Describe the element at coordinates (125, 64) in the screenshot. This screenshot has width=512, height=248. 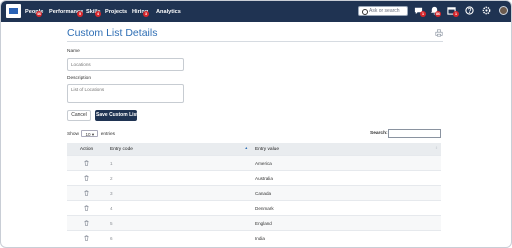
I see `name-field: Locations` at that location.